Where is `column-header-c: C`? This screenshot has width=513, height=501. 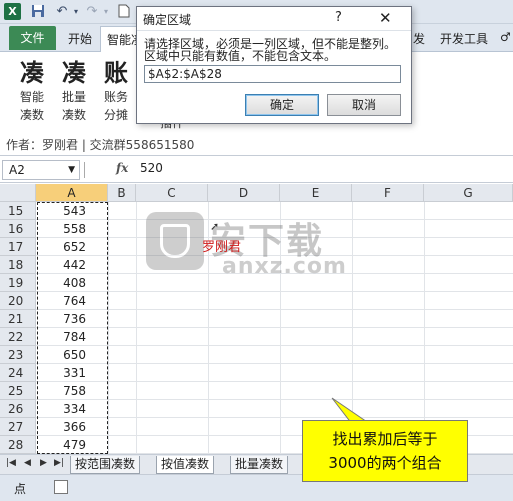 column-header-c: C is located at coordinates (172, 193).